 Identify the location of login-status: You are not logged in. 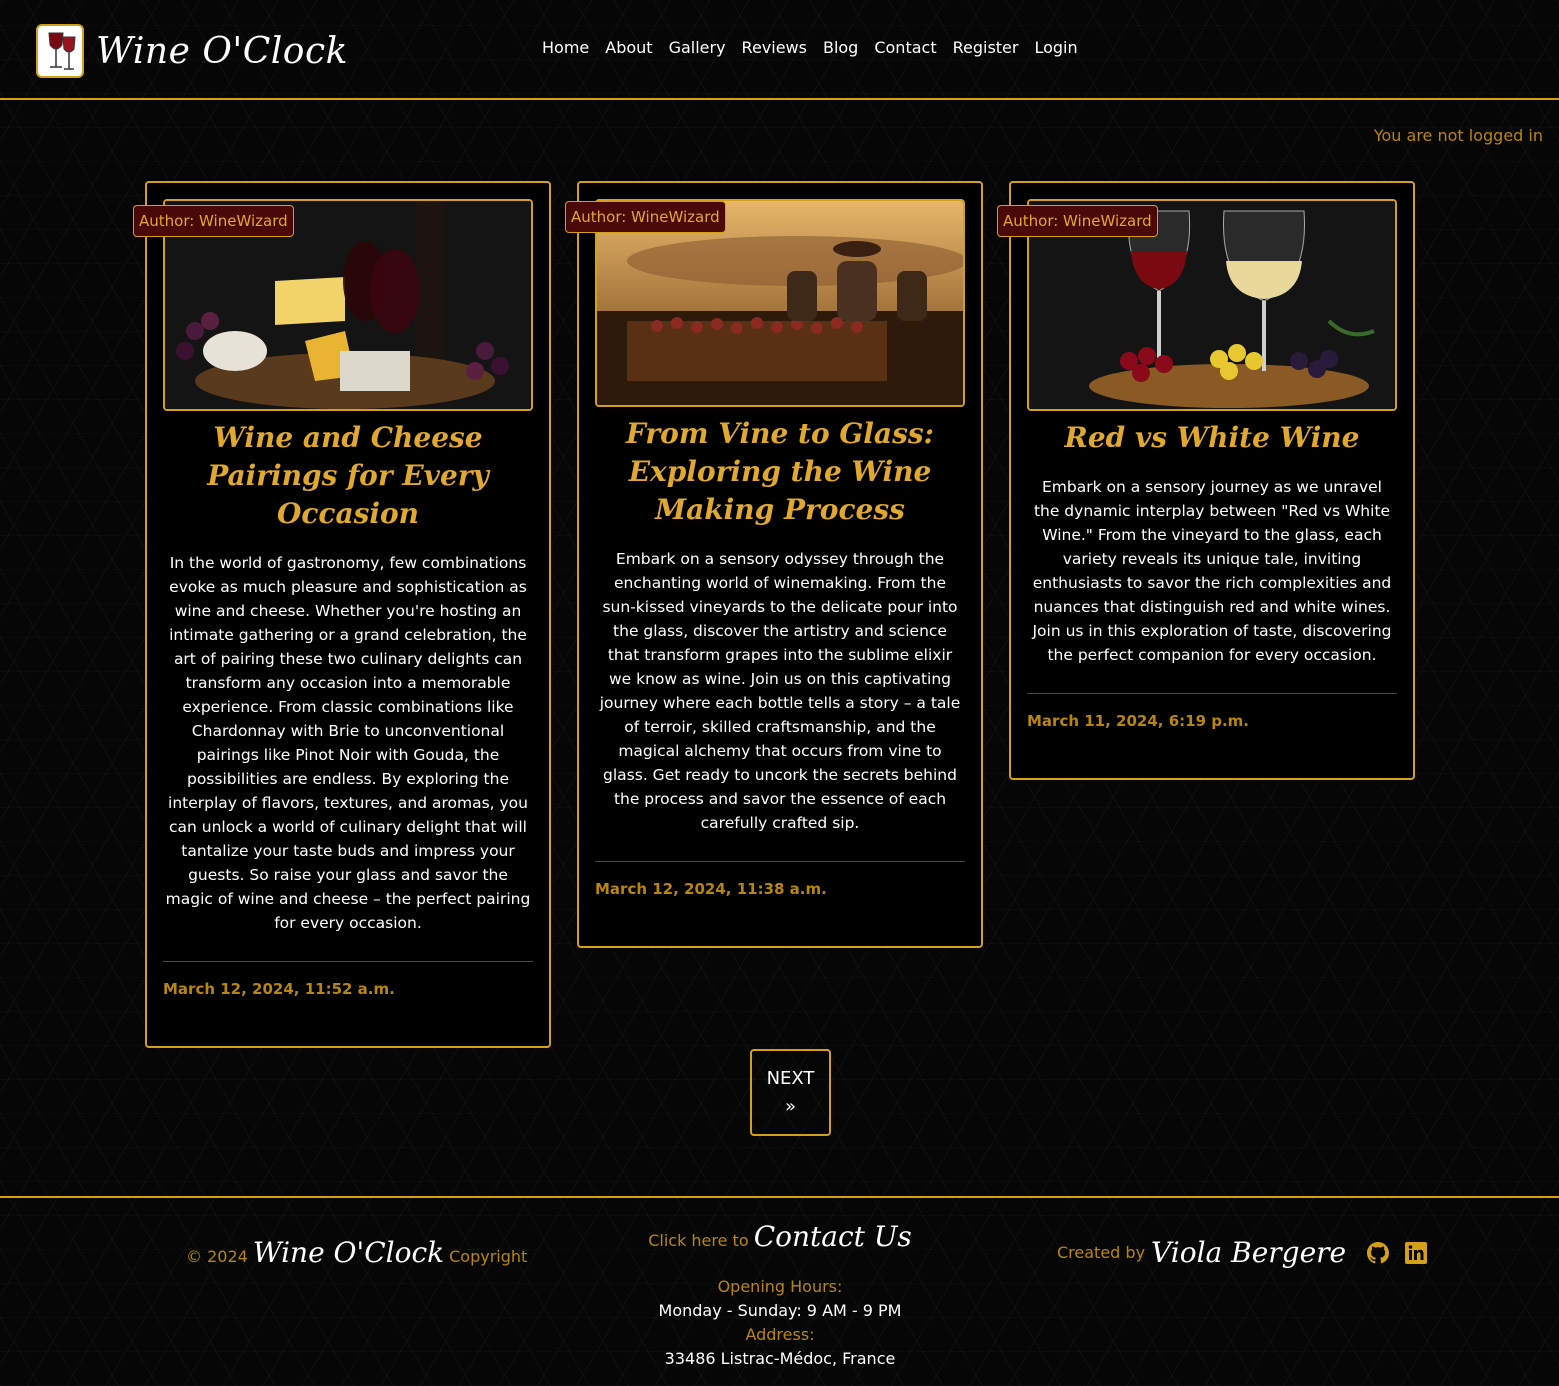
(1458, 135).